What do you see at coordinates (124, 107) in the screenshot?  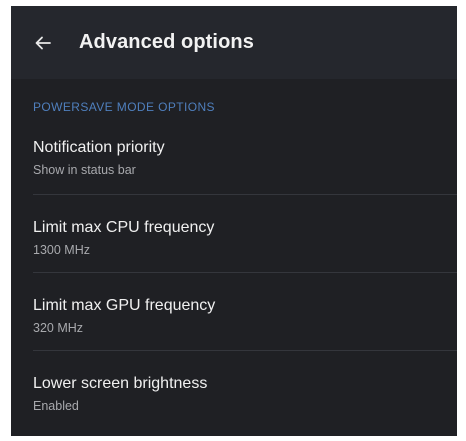 I see `section-header: POWERSAVE MODE OPTIONS` at bounding box center [124, 107].